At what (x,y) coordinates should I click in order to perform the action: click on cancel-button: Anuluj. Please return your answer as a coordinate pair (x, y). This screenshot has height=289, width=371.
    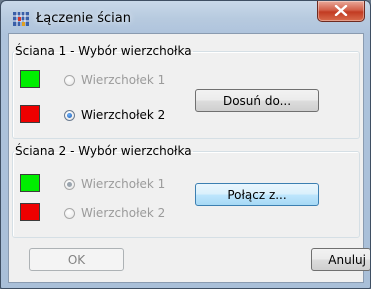
    Looking at the image, I should click on (340, 259).